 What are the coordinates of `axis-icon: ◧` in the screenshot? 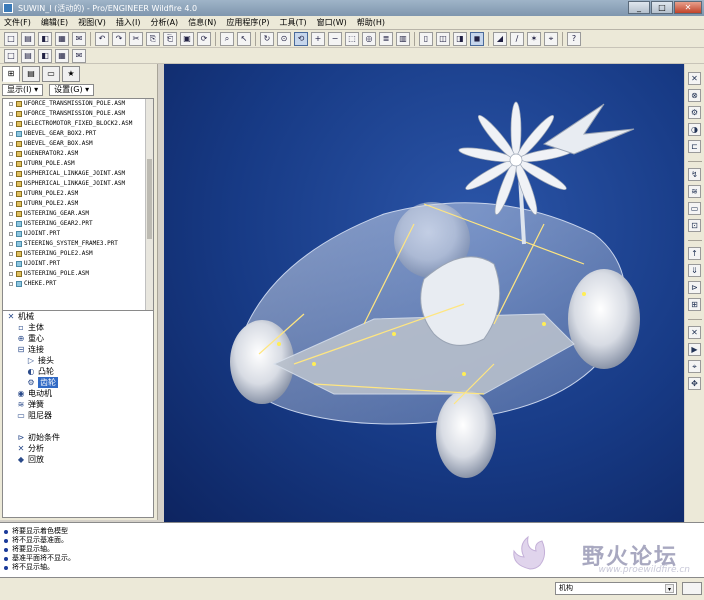 It's located at (45, 55).